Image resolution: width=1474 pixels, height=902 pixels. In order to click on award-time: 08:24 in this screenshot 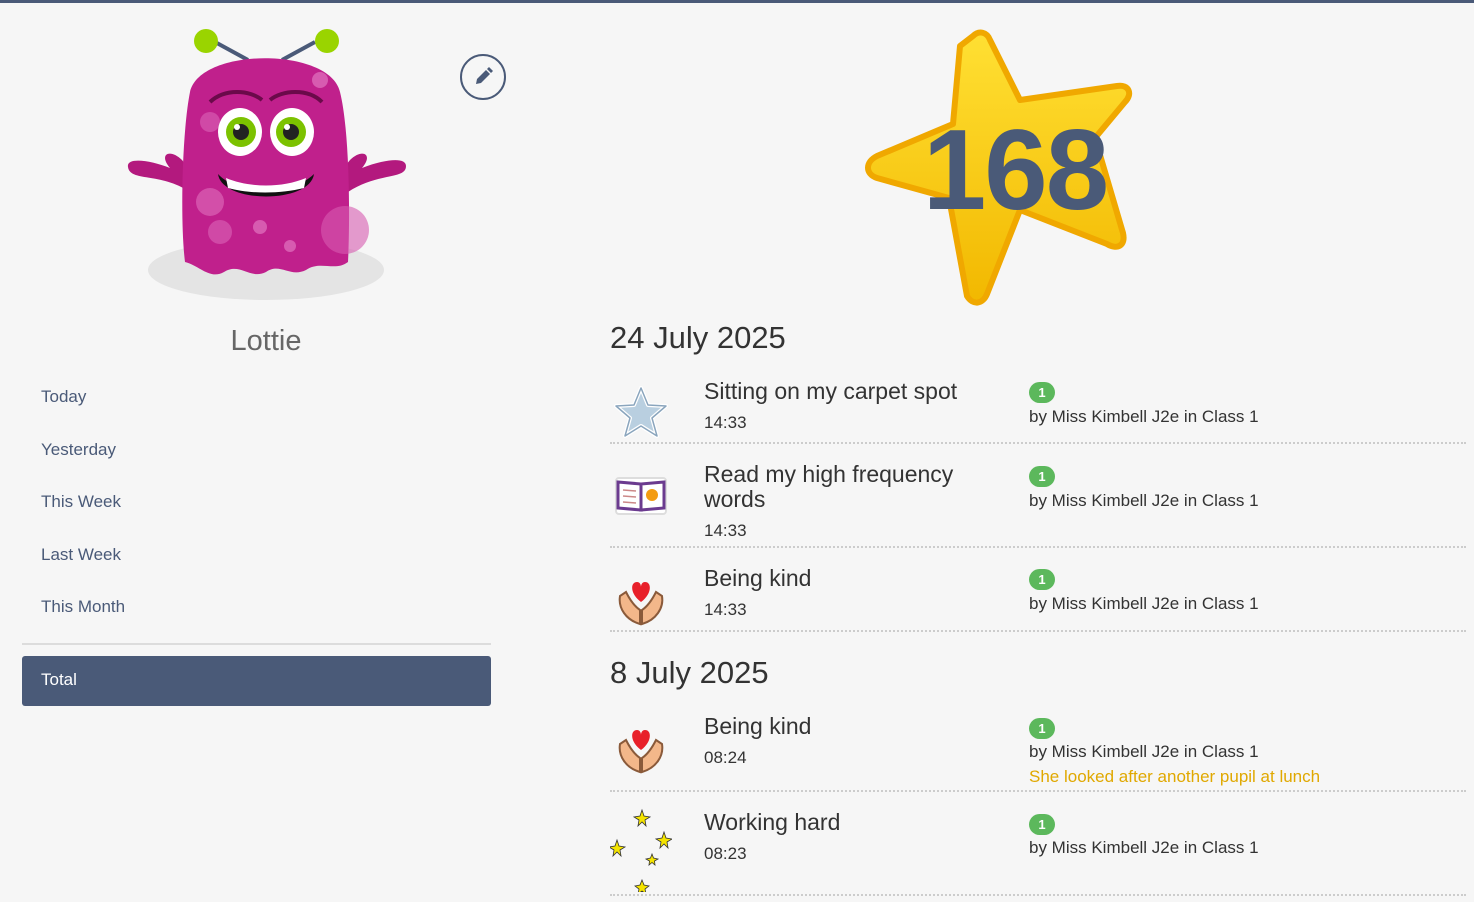, I will do `click(725, 757)`.